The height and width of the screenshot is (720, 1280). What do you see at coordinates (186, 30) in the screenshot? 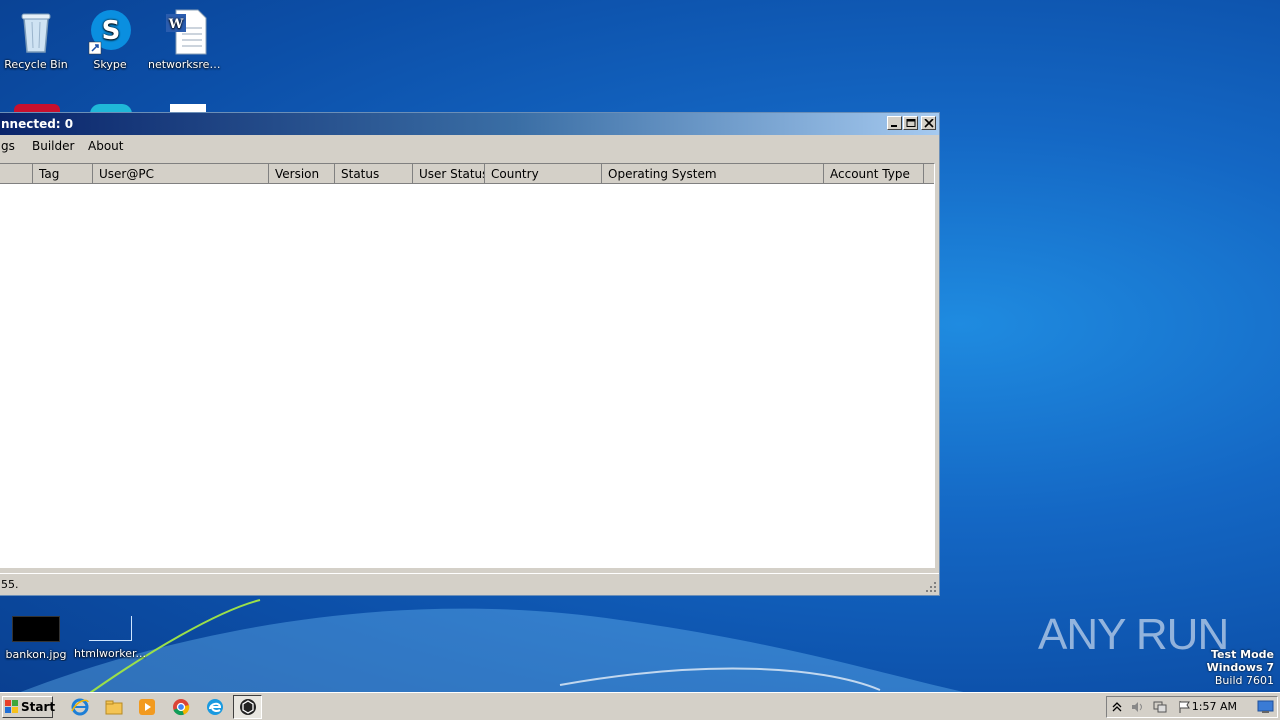
I see `word-document-icon: W` at bounding box center [186, 30].